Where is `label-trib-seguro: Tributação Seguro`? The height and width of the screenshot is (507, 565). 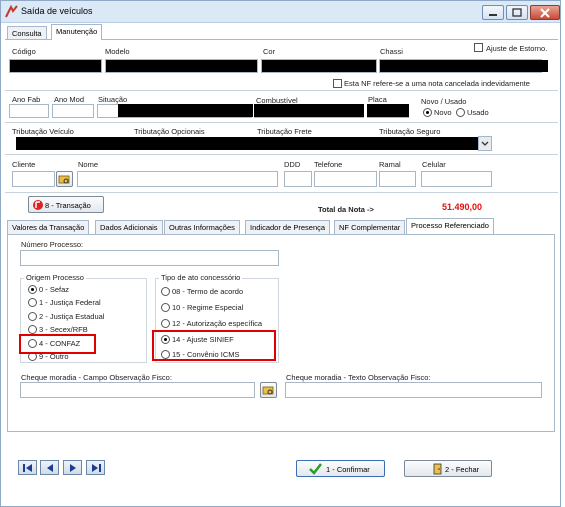
label-trib-seguro: Tributação Seguro is located at coordinates (410, 131).